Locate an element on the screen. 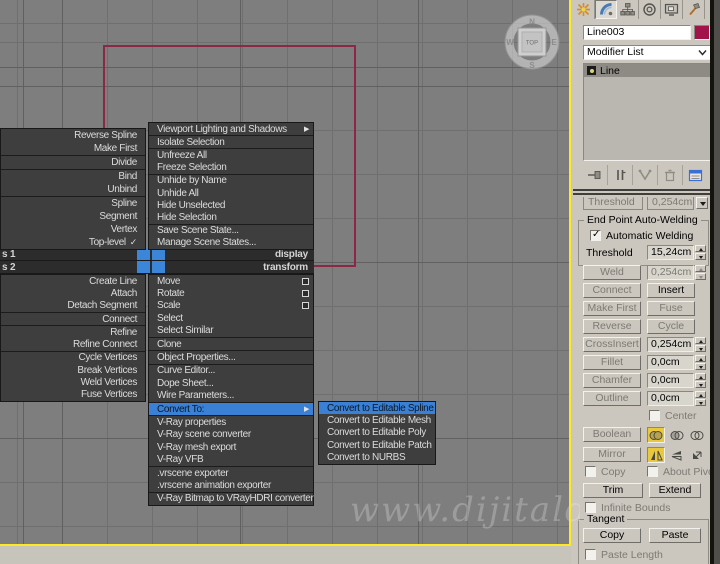 Image resolution: width=720 pixels, height=564 pixels. menu-item-unhide-all: Unhide All is located at coordinates (231, 193).